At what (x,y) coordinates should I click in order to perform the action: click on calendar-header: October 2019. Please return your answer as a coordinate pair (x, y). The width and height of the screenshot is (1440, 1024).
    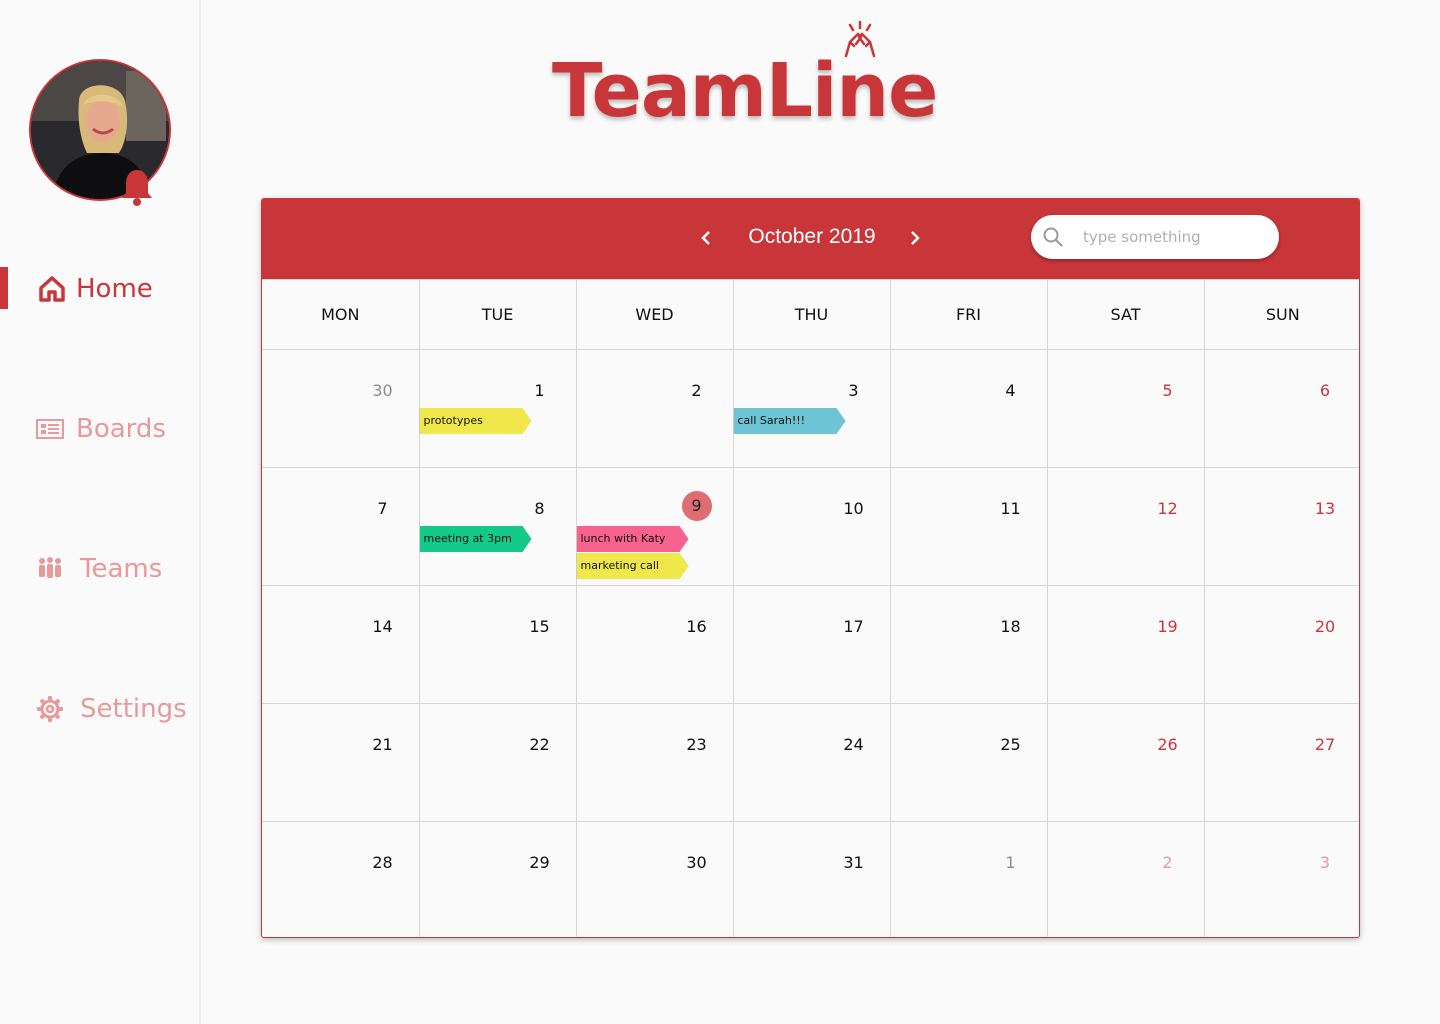
    Looking at the image, I should click on (810, 239).